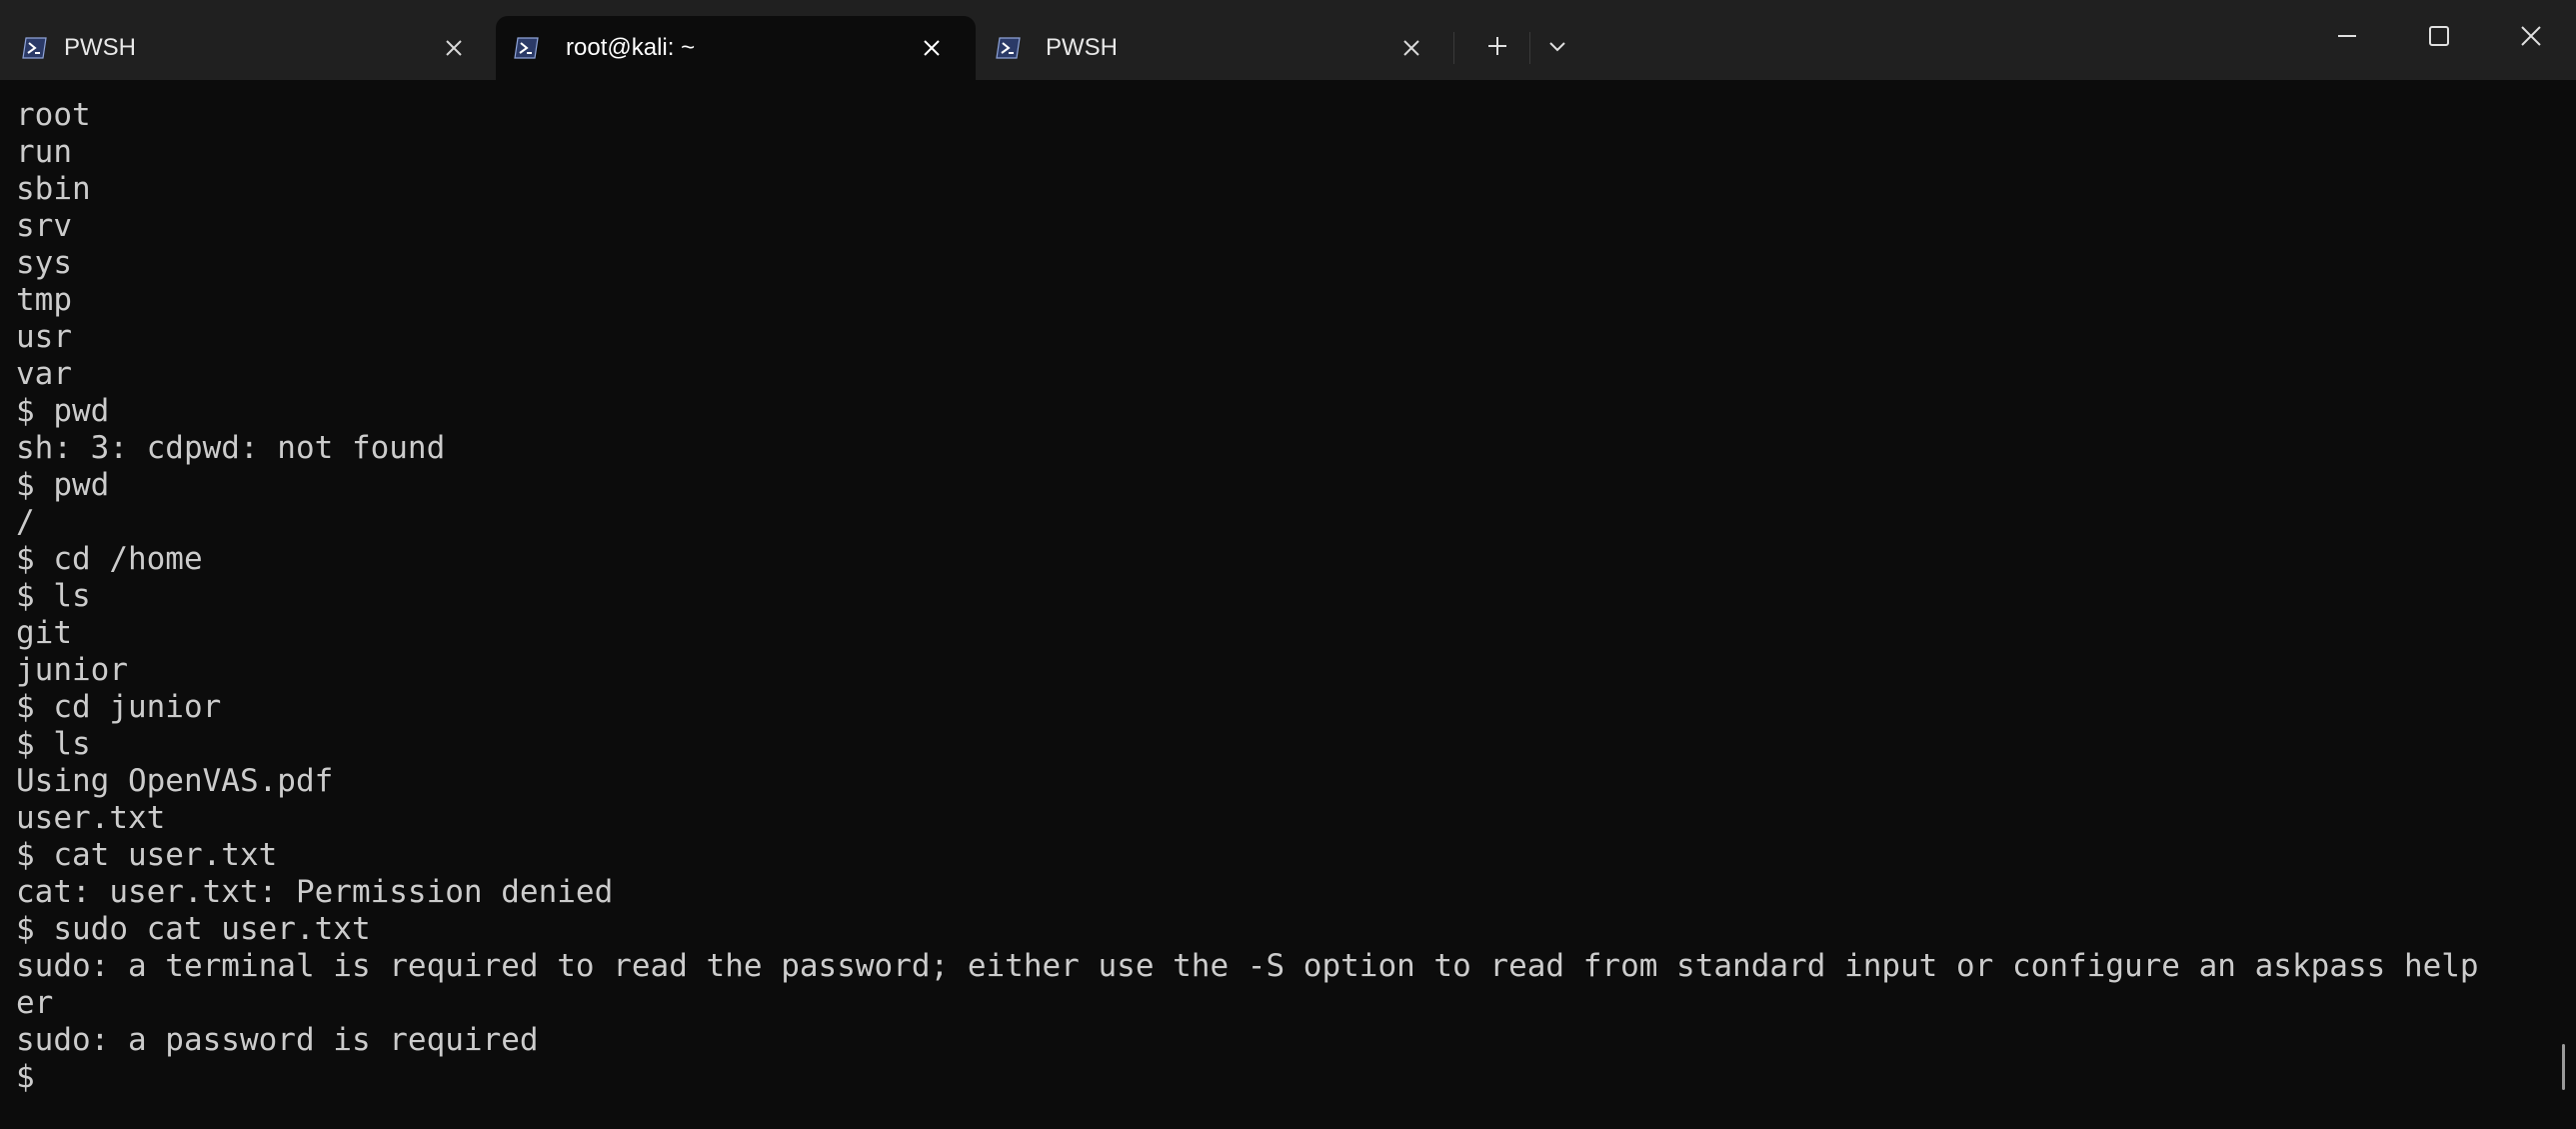  I want to click on terminal-line: root, so click(53, 115).